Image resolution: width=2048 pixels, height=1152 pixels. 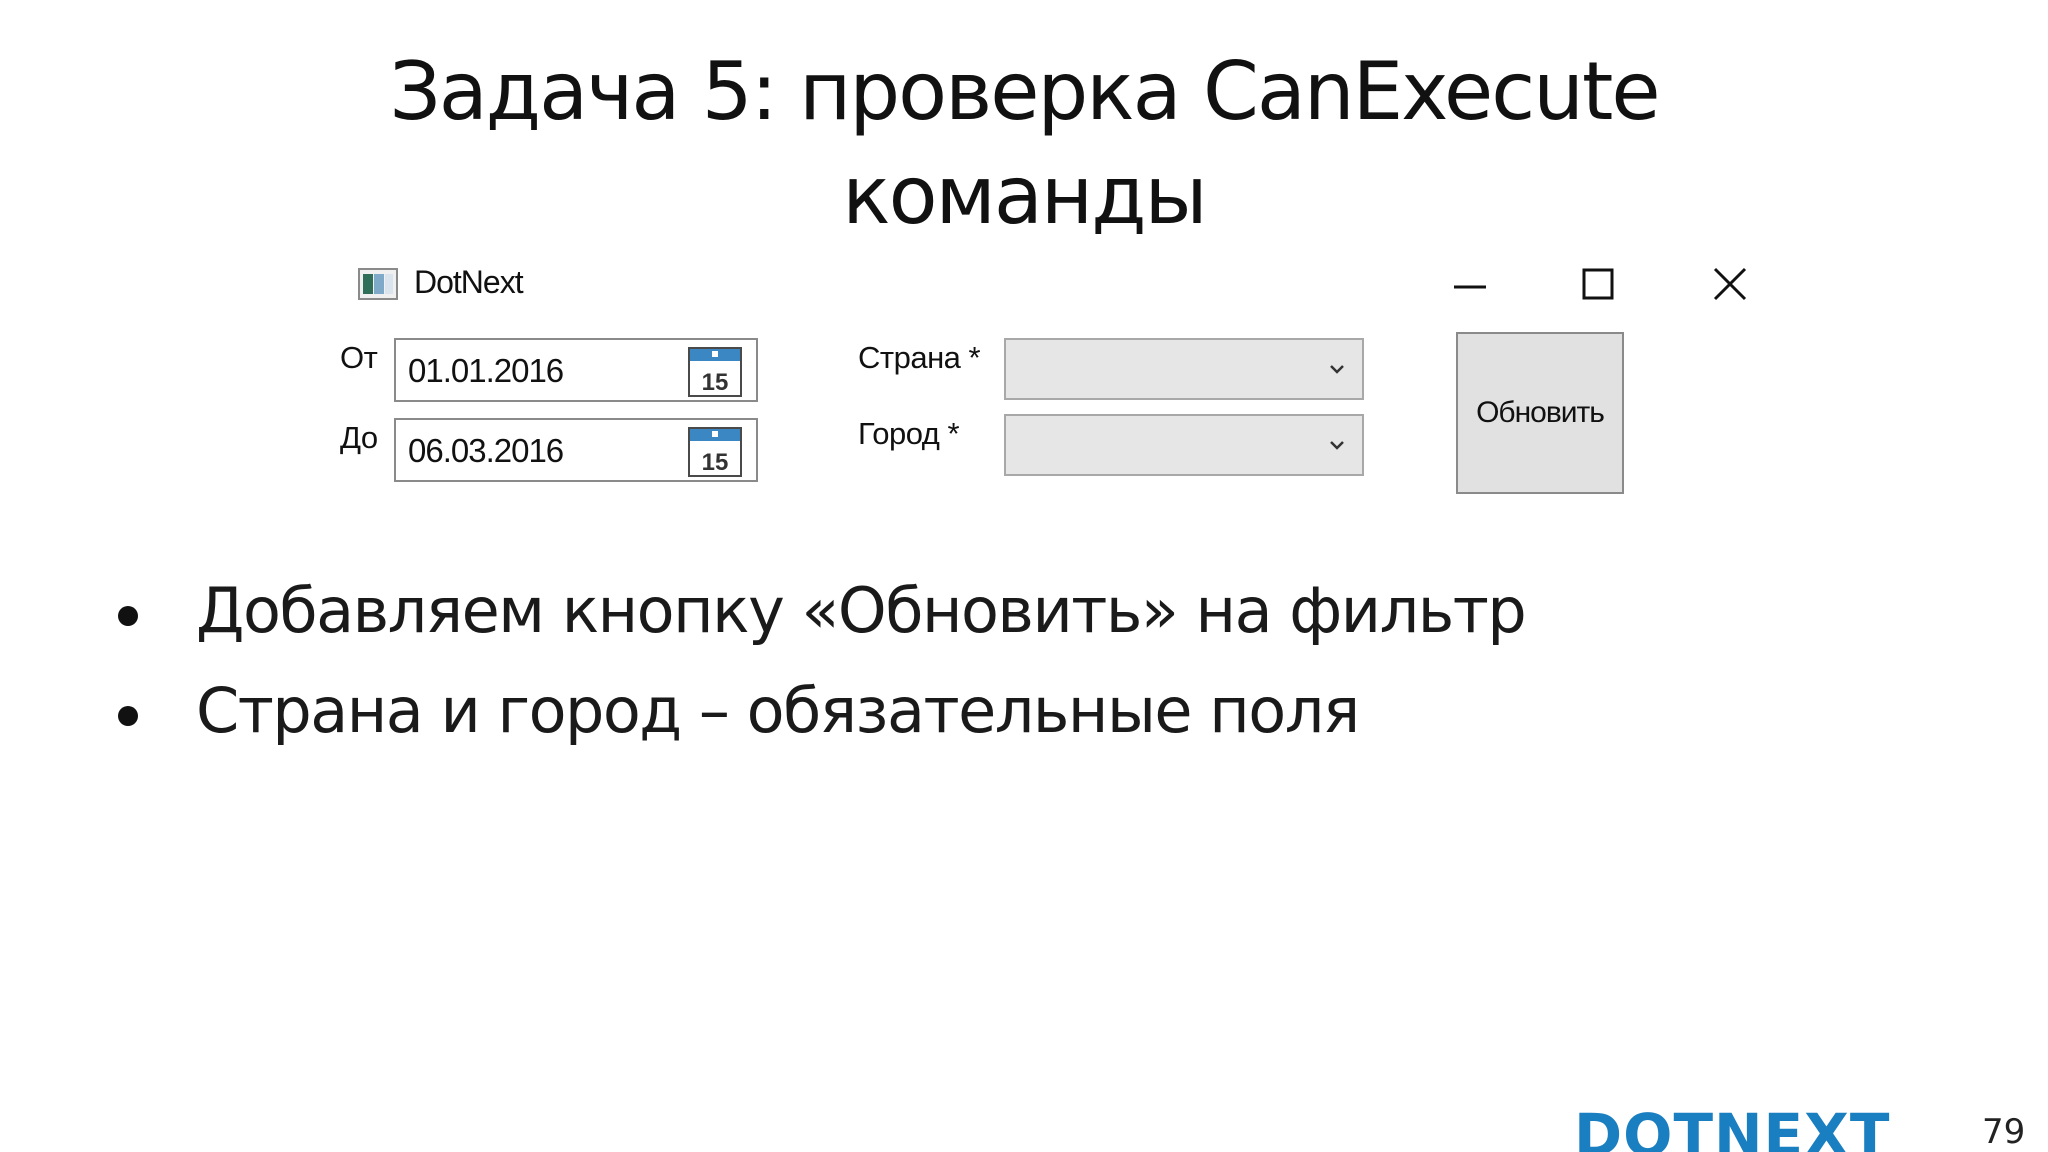 What do you see at coordinates (1540, 413) in the screenshot?
I see `refresh-button: Обновить` at bounding box center [1540, 413].